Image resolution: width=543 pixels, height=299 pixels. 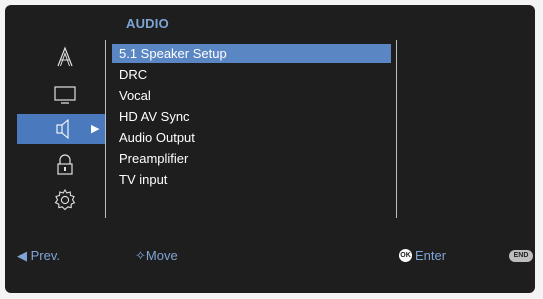 I want to click on sidebar-item-audio: ▶, so click(x=61, y=129).